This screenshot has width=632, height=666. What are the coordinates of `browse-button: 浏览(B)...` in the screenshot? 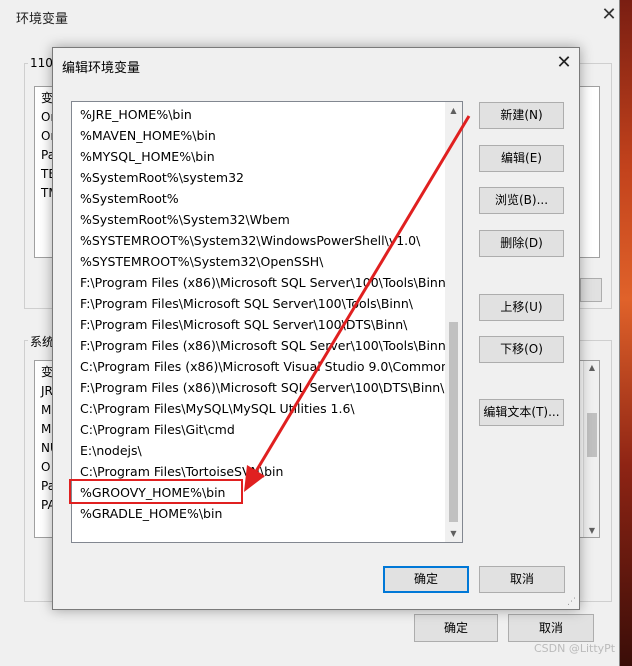 It's located at (521, 200).